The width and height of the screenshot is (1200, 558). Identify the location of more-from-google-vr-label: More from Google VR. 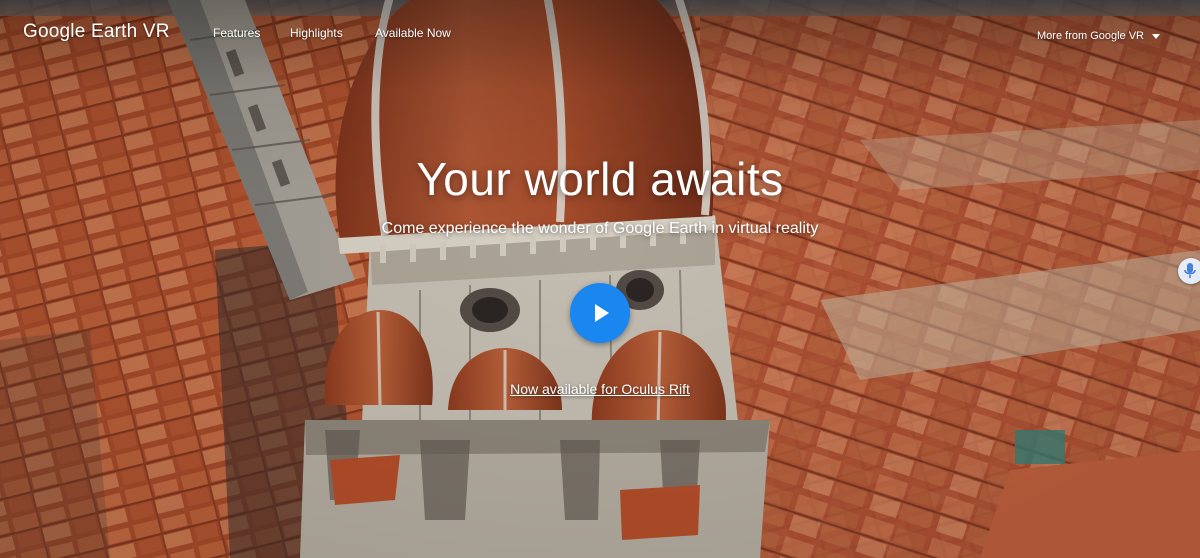
(1090, 36).